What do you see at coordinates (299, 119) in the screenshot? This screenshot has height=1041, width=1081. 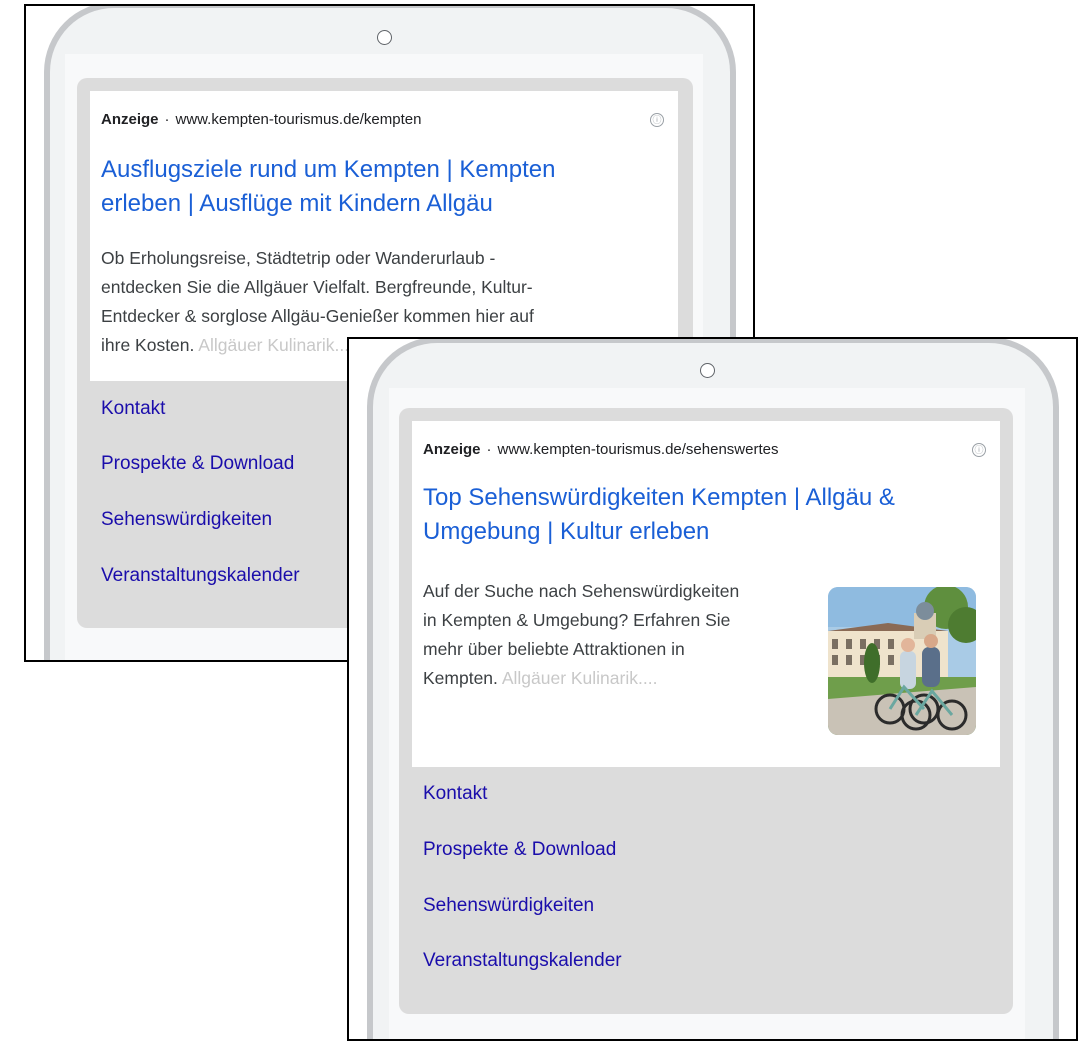 I see `ad-url: www.kempten-tourismus.de/kempten` at bounding box center [299, 119].